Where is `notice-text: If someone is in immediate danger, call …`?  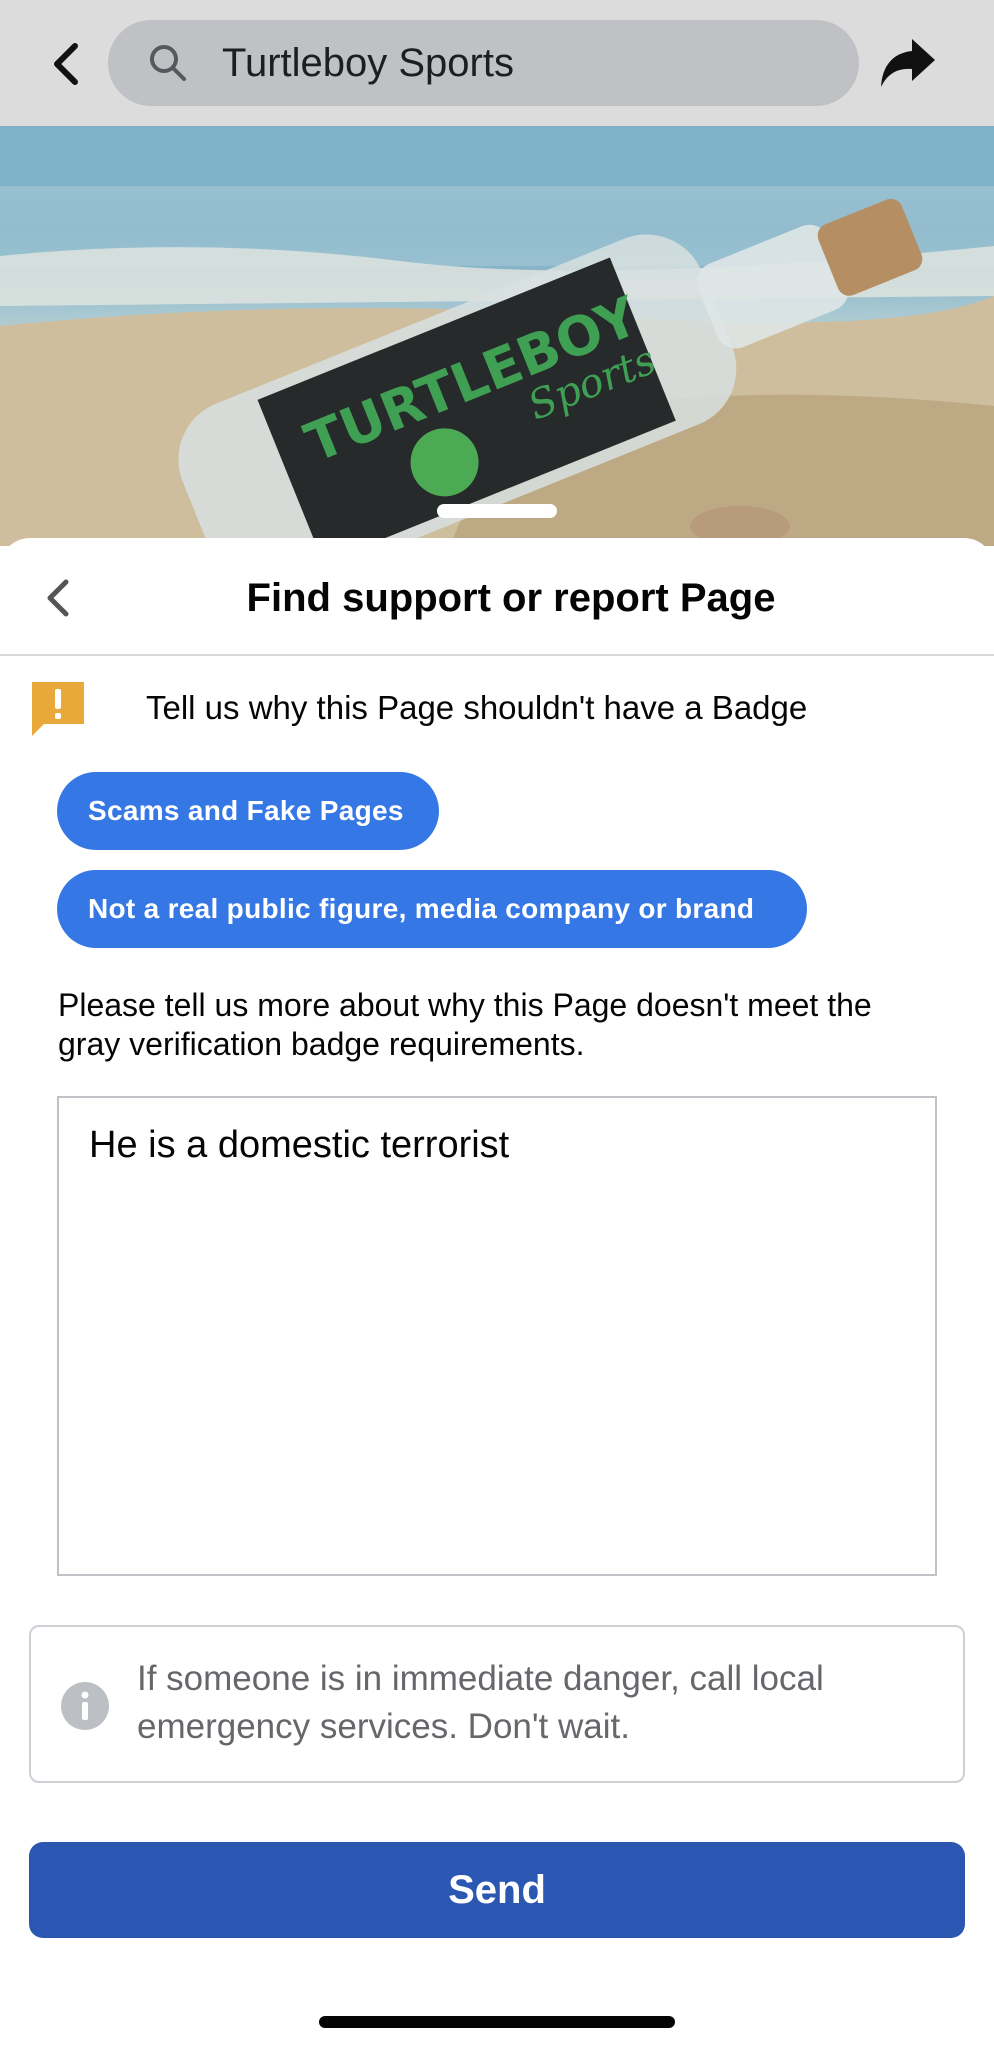 notice-text: If someone is in immediate danger, call … is located at coordinates (480, 1702).